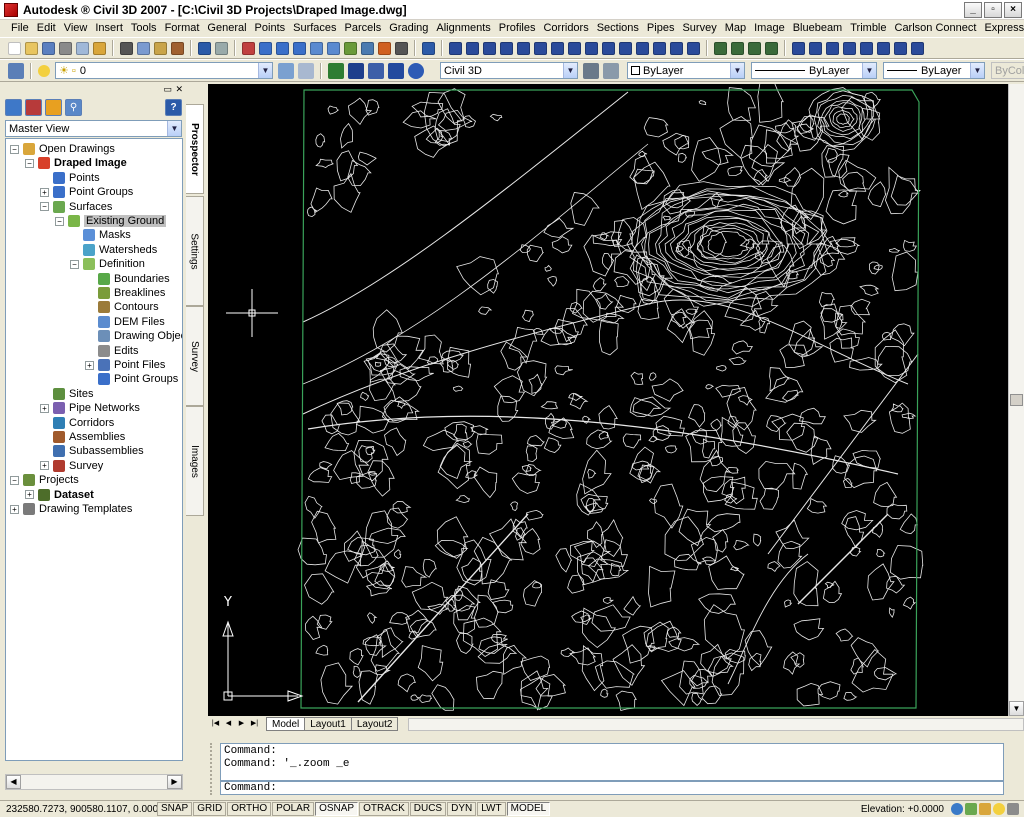 The height and width of the screenshot is (817, 1024). I want to click on menu-corridors: Corridors, so click(565, 28).